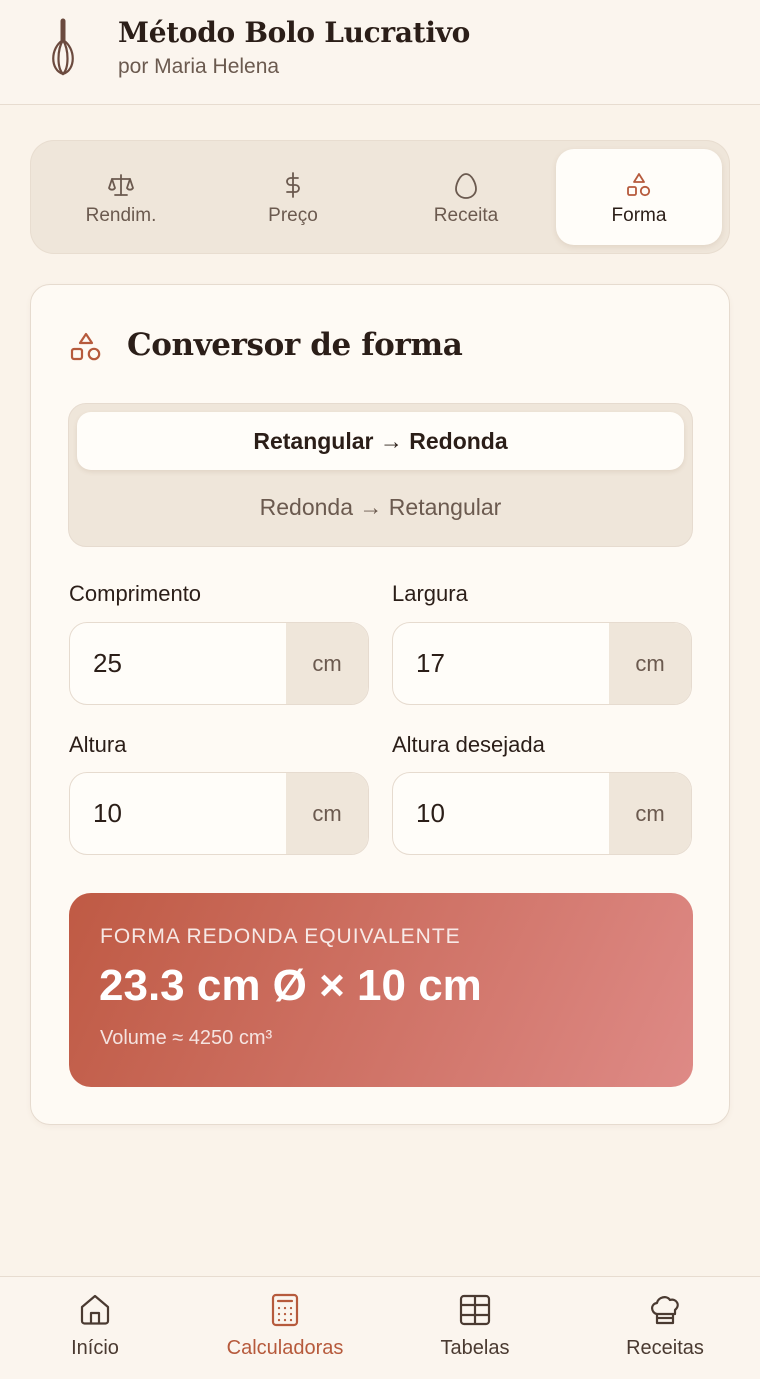 The image size is (760, 1379). What do you see at coordinates (468, 744) in the screenshot?
I see `desired-height-label: Altura desejada` at bounding box center [468, 744].